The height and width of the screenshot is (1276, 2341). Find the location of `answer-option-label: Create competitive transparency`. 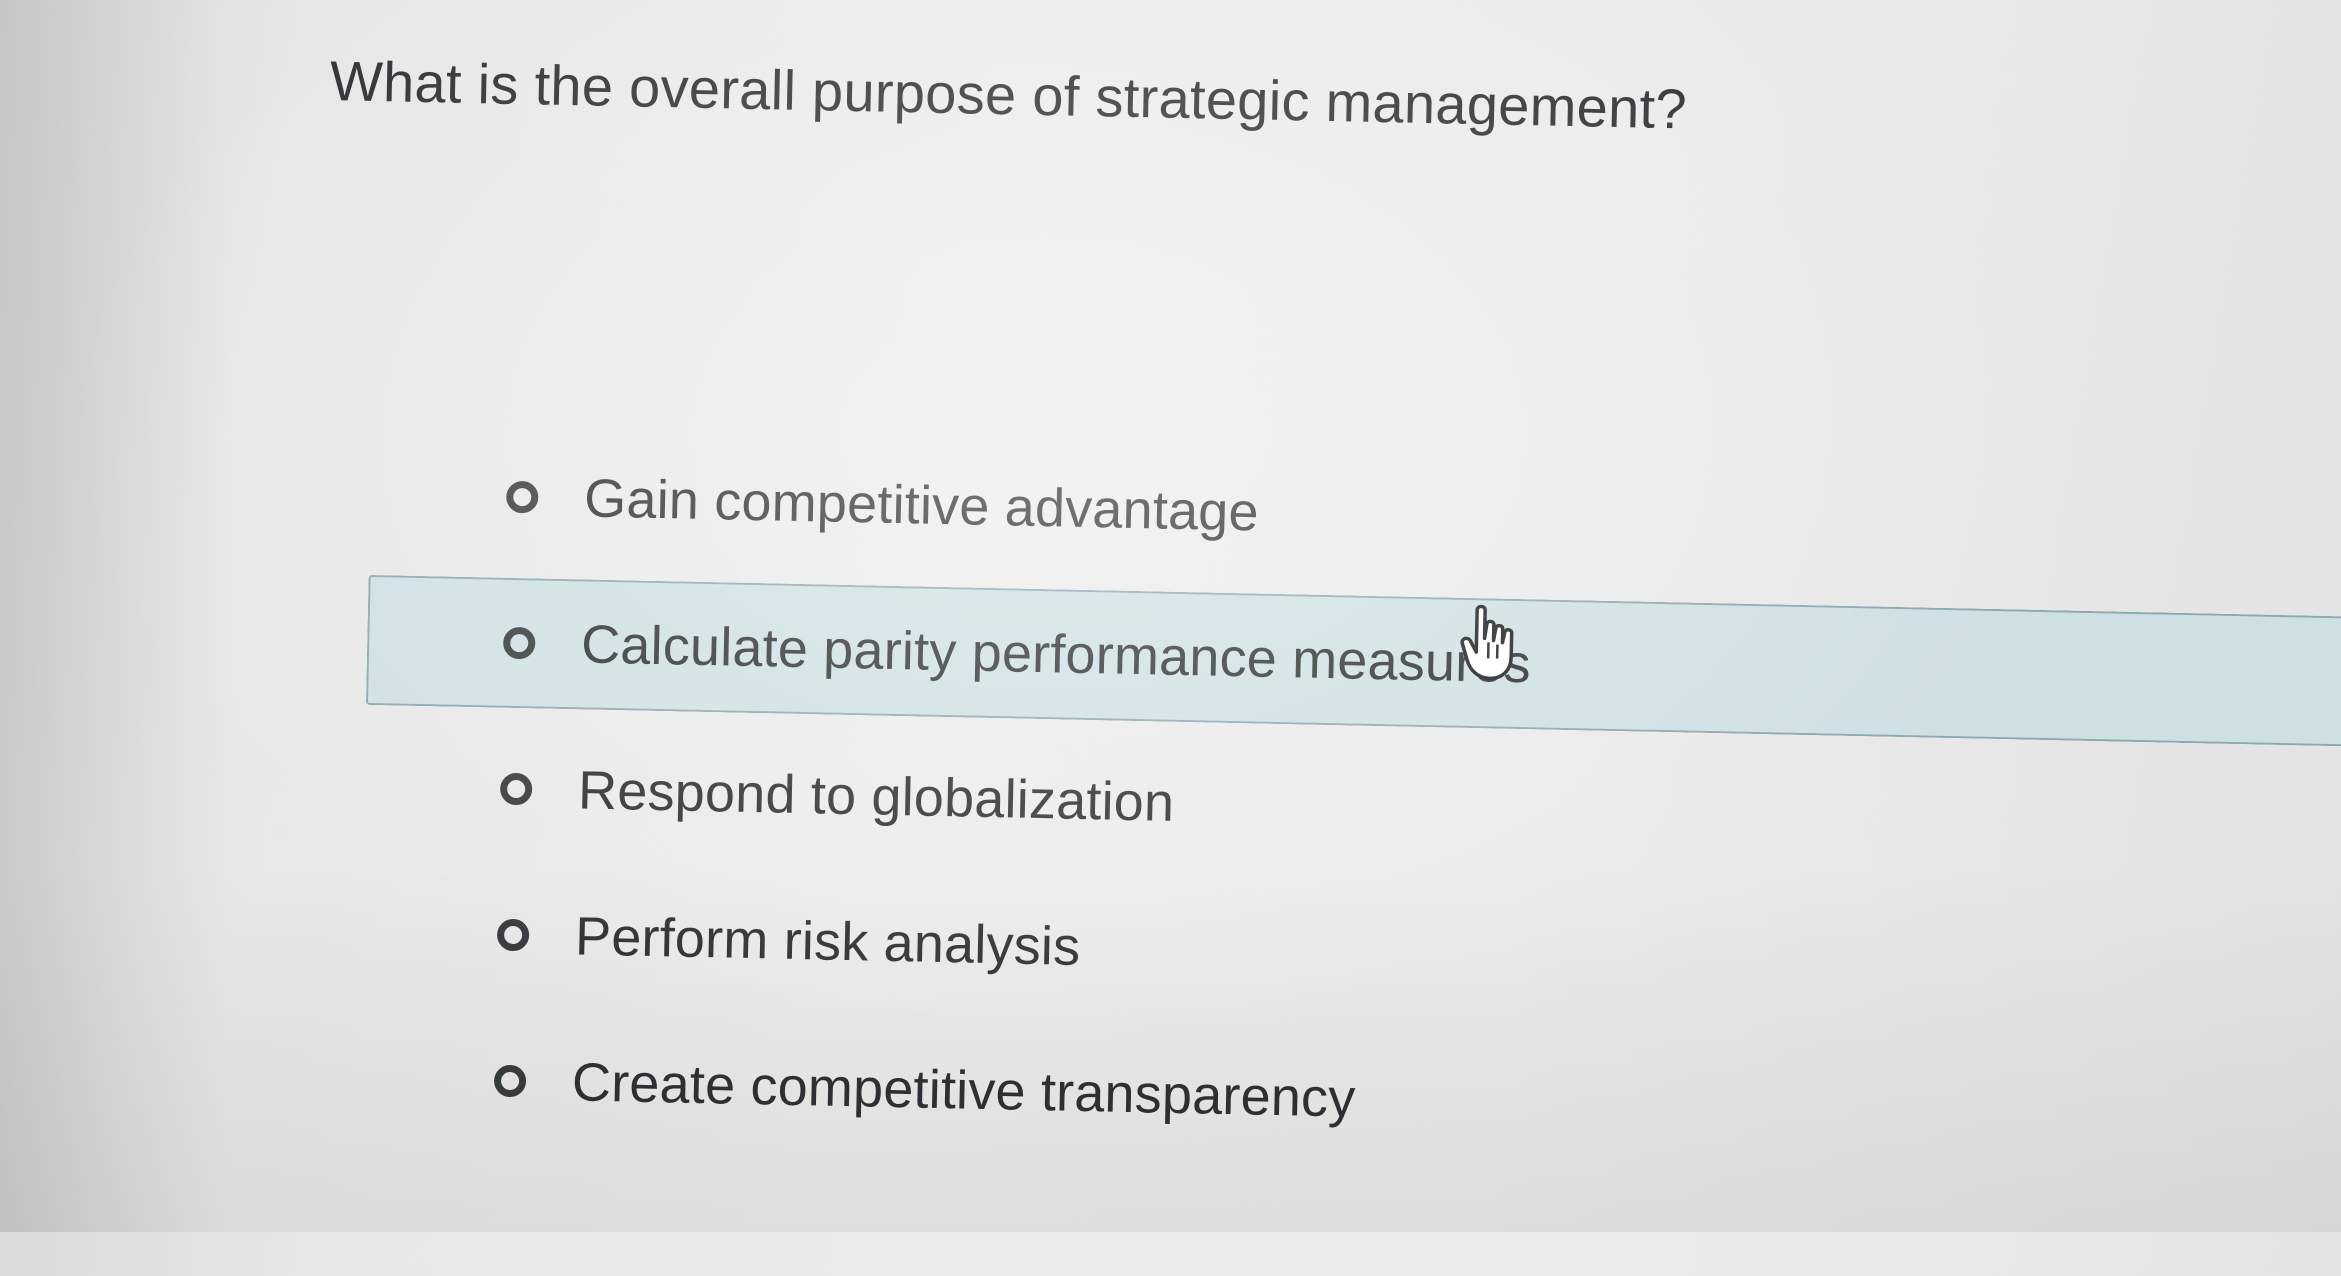

answer-option-label: Create competitive transparency is located at coordinates (963, 1090).